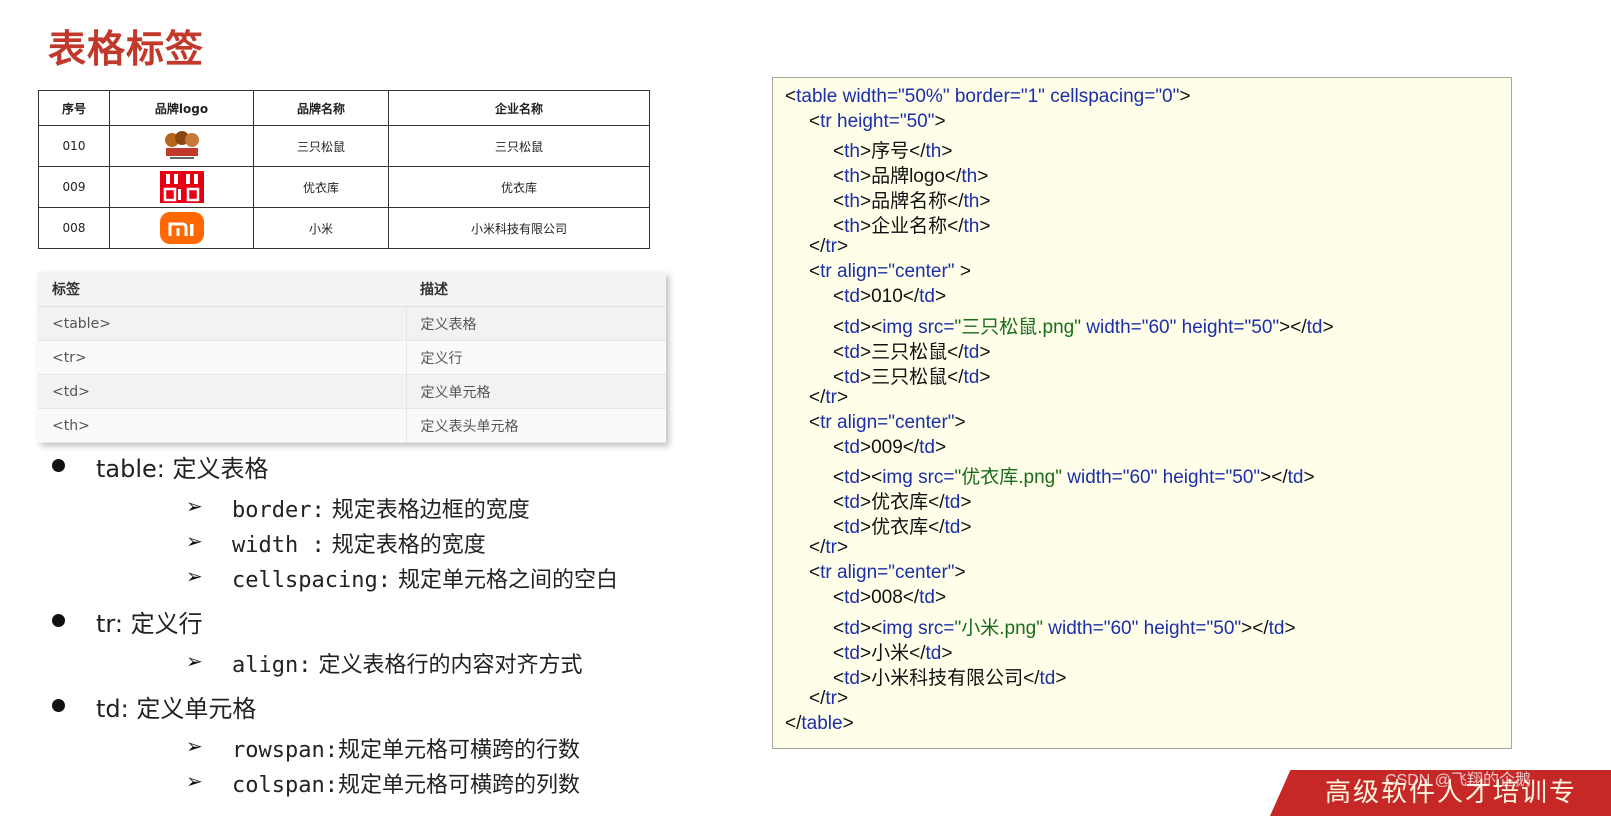 The image size is (1611, 816). What do you see at coordinates (536, 289) in the screenshot?
I see `header-description: 描述` at bounding box center [536, 289].